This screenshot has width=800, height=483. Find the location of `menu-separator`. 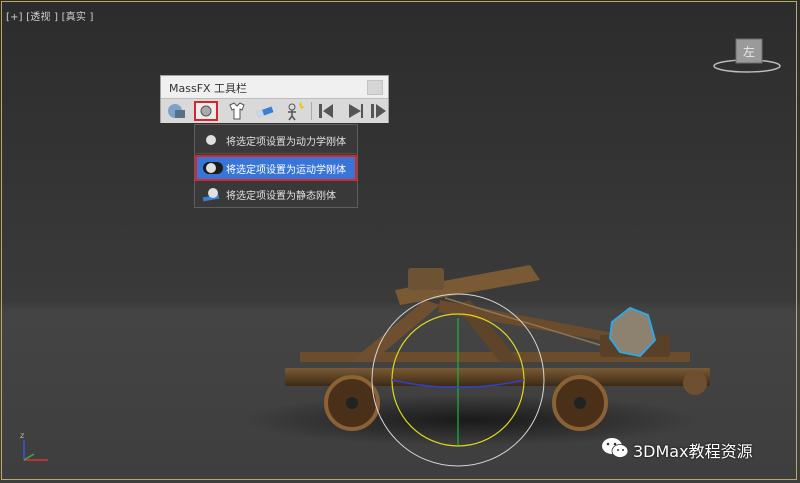

menu-separator is located at coordinates (276, 153).